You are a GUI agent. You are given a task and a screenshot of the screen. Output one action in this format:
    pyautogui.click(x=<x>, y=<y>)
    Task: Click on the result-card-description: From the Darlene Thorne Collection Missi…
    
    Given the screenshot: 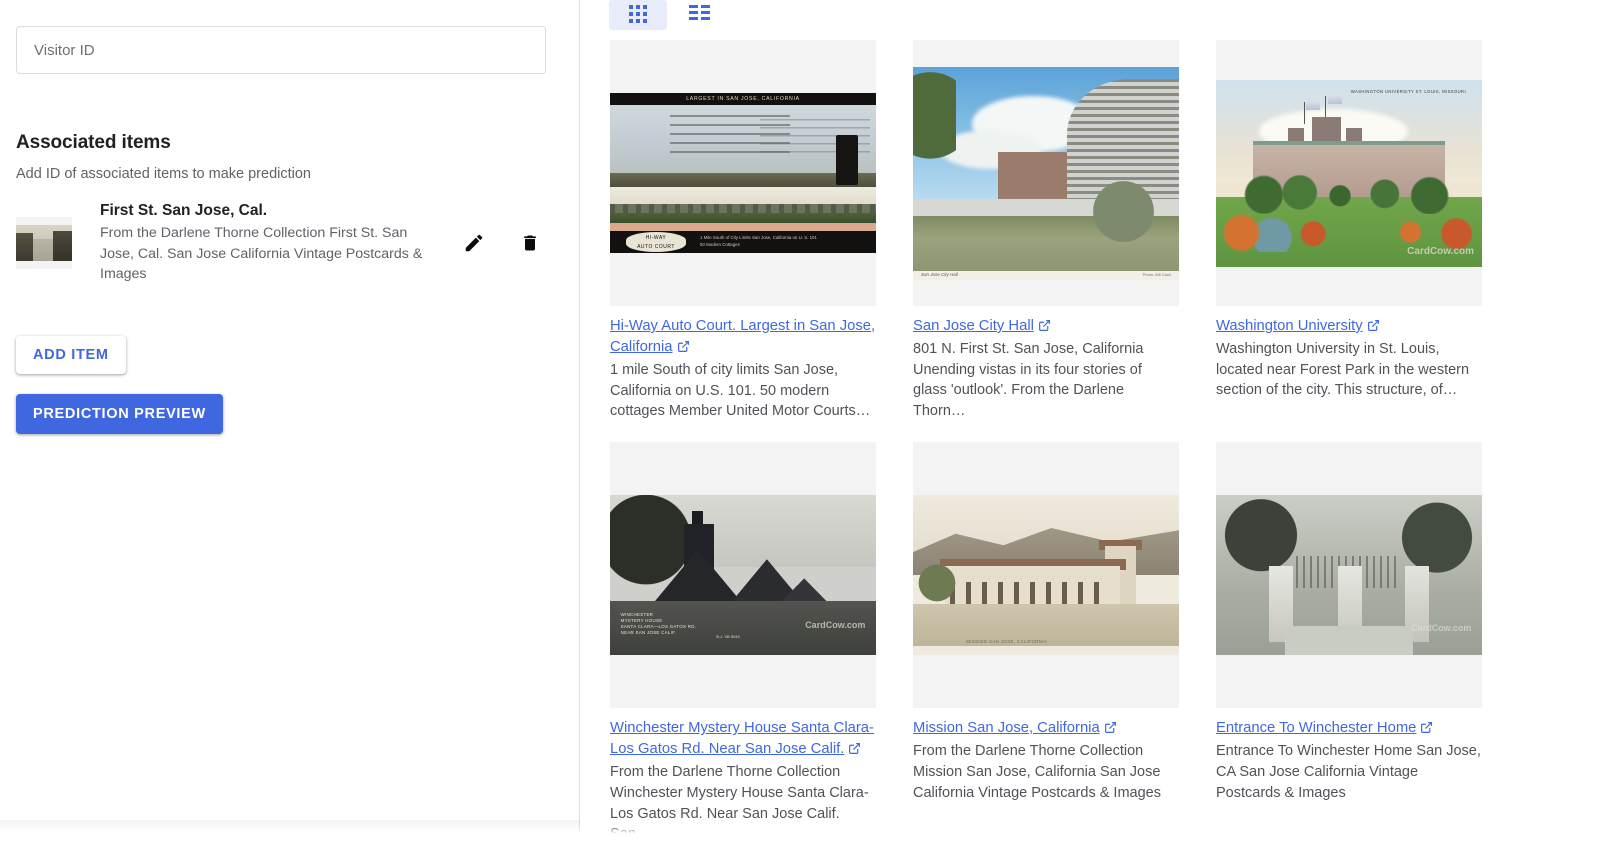 What is the action you would take?
    pyautogui.click(x=1037, y=772)
    